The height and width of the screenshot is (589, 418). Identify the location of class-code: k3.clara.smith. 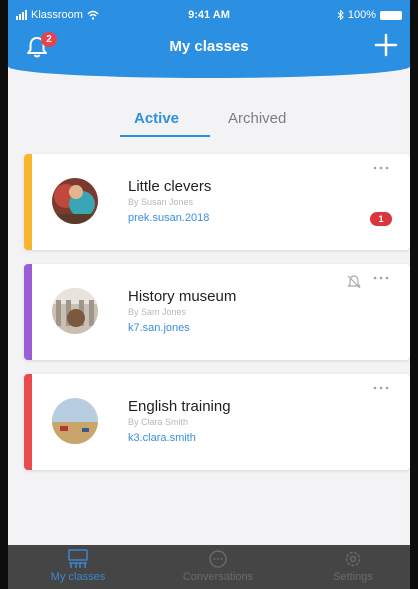
(162, 438).